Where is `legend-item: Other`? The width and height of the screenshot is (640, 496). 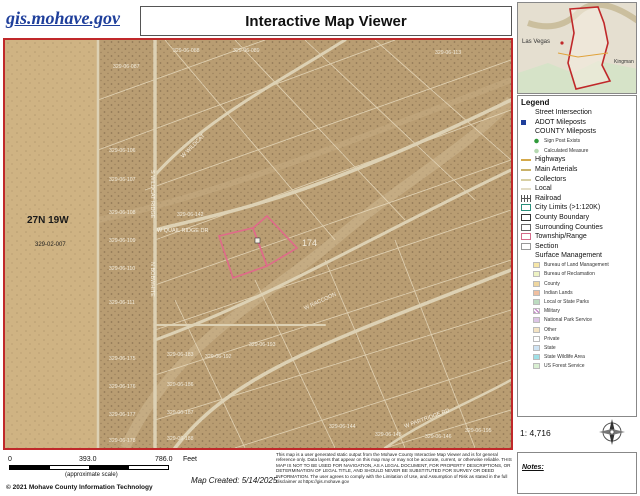
legend-item: Other is located at coordinates (577, 329).